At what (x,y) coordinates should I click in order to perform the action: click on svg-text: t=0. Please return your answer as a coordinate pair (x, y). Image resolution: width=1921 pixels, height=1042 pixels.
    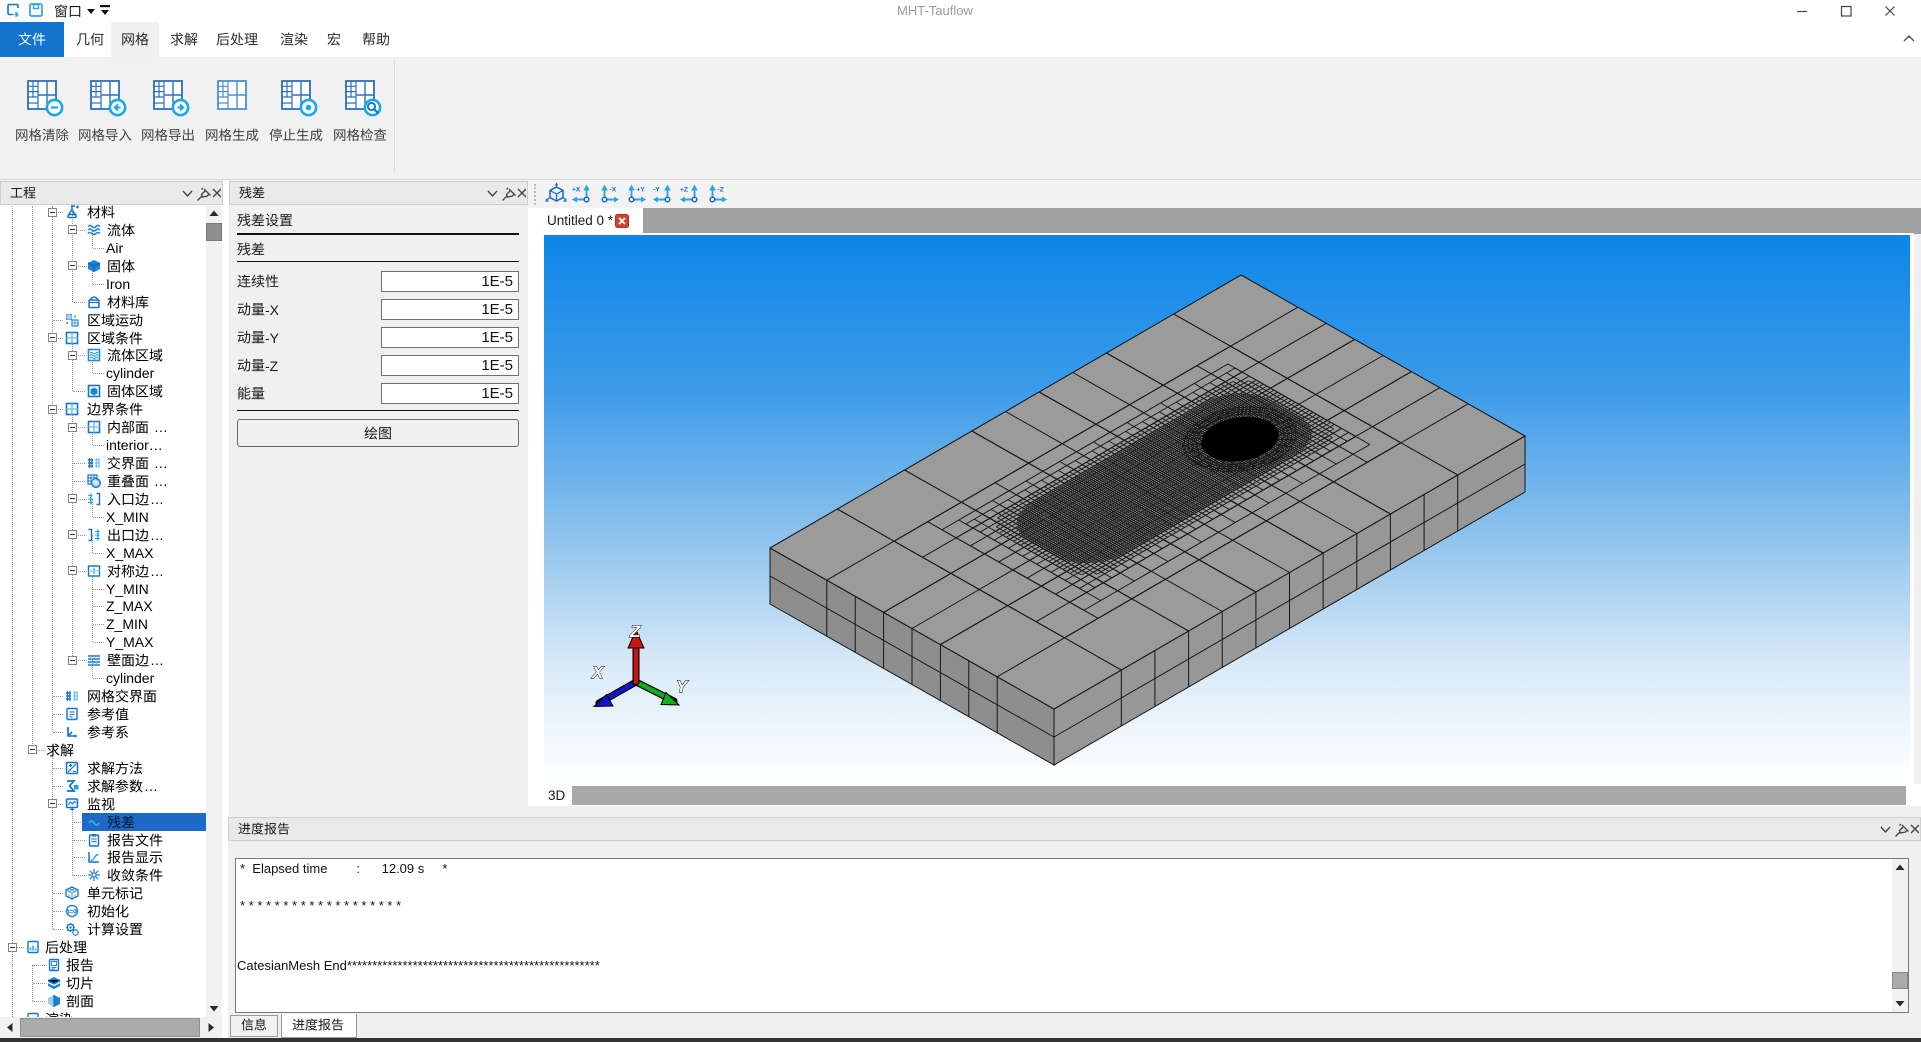
    Looking at the image, I should click on (72, 912).